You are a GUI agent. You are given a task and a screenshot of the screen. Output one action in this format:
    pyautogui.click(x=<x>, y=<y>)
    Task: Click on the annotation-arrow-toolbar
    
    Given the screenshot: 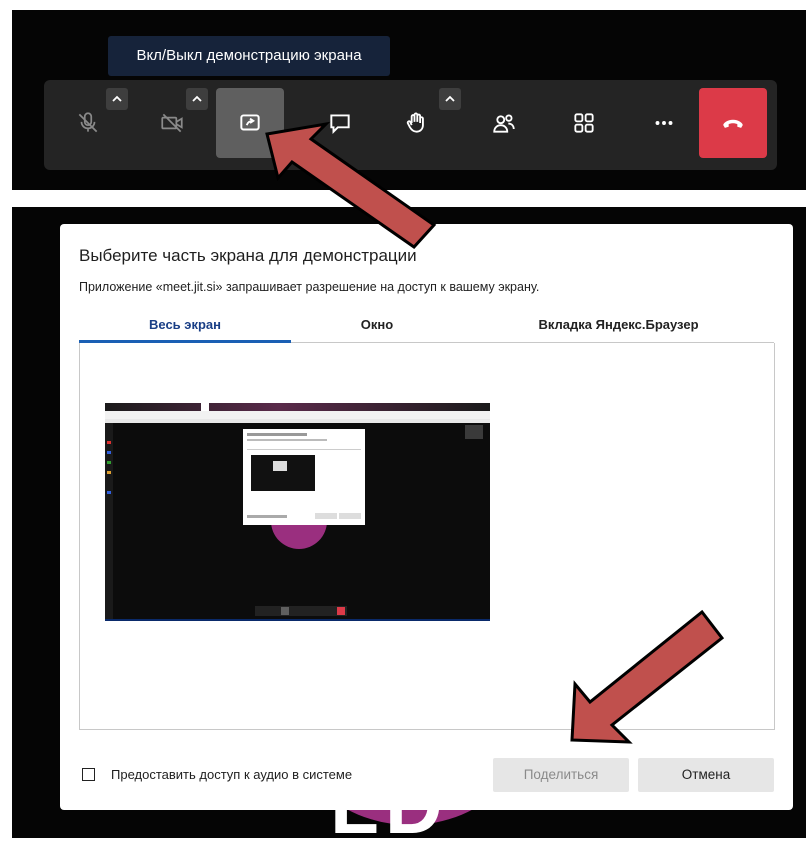 What is the action you would take?
    pyautogui.click(x=351, y=185)
    